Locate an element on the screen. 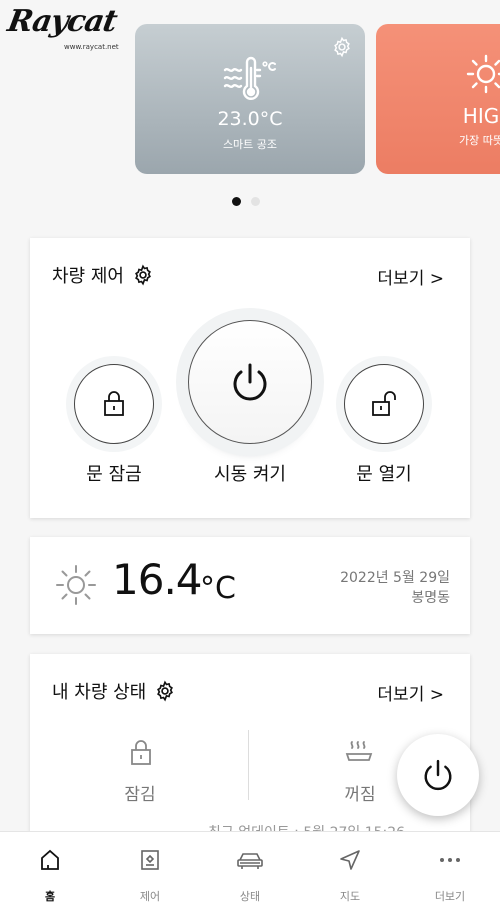 This screenshot has width=500, height=909. nav-item-control: 제어 is located at coordinates (150, 870).